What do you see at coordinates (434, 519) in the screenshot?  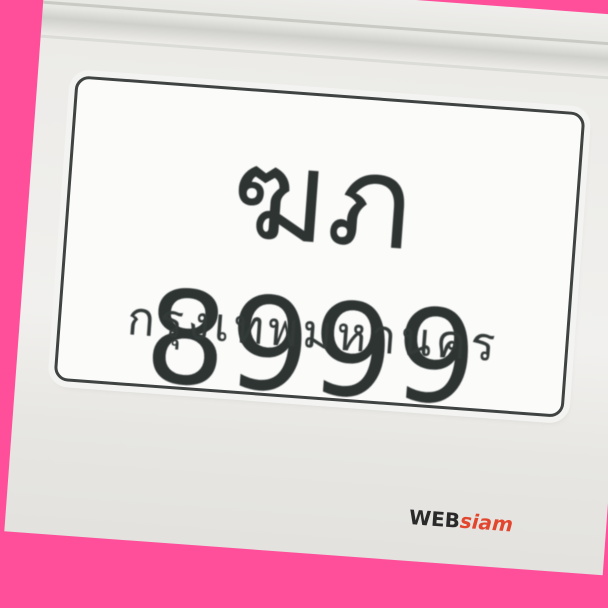 I see `watermark-text: WEB` at bounding box center [434, 519].